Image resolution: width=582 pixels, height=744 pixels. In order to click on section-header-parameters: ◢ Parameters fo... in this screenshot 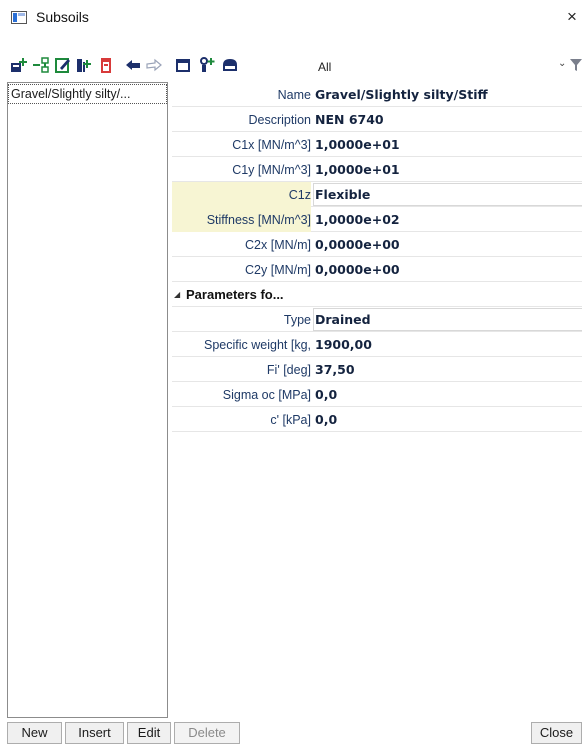, I will do `click(377, 294)`.